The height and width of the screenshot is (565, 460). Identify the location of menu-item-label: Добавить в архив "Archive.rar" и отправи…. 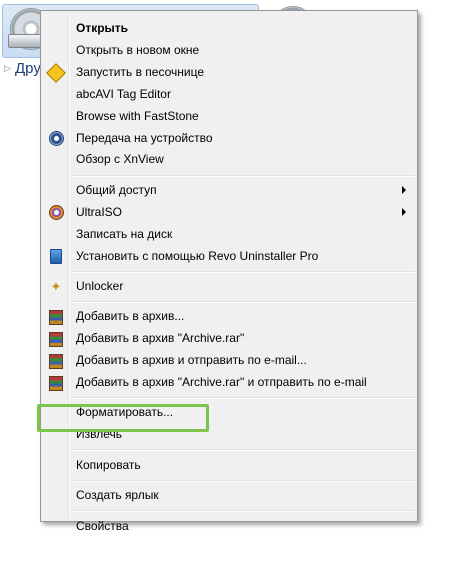
(221, 382).